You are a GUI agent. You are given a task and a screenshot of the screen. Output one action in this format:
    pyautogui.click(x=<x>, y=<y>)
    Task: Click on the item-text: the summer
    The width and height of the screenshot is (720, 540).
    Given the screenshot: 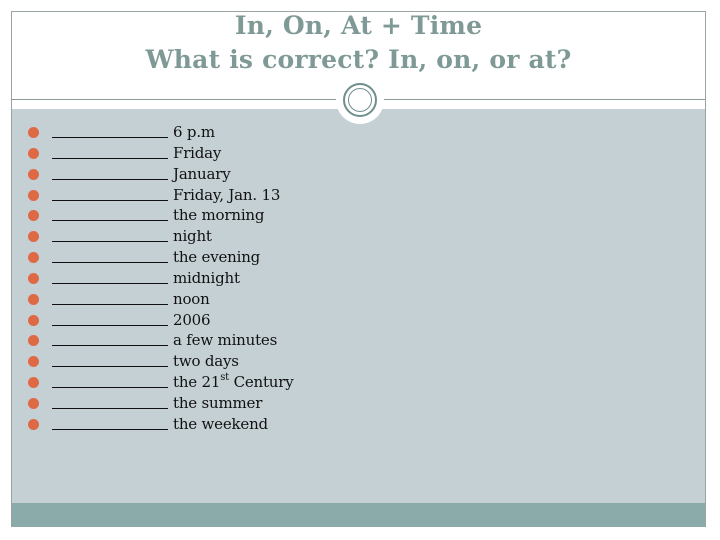 What is the action you would take?
    pyautogui.click(x=218, y=402)
    